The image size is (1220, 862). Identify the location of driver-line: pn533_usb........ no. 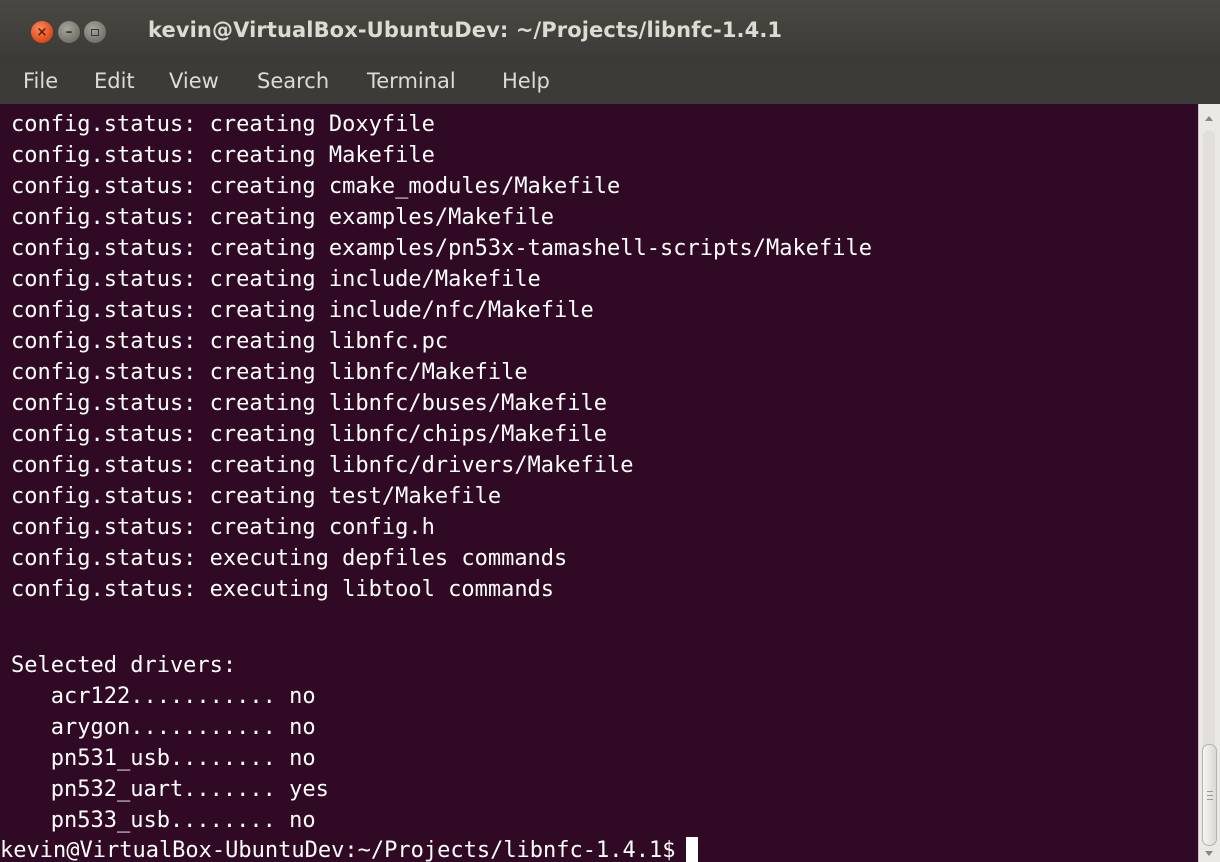
(163, 820).